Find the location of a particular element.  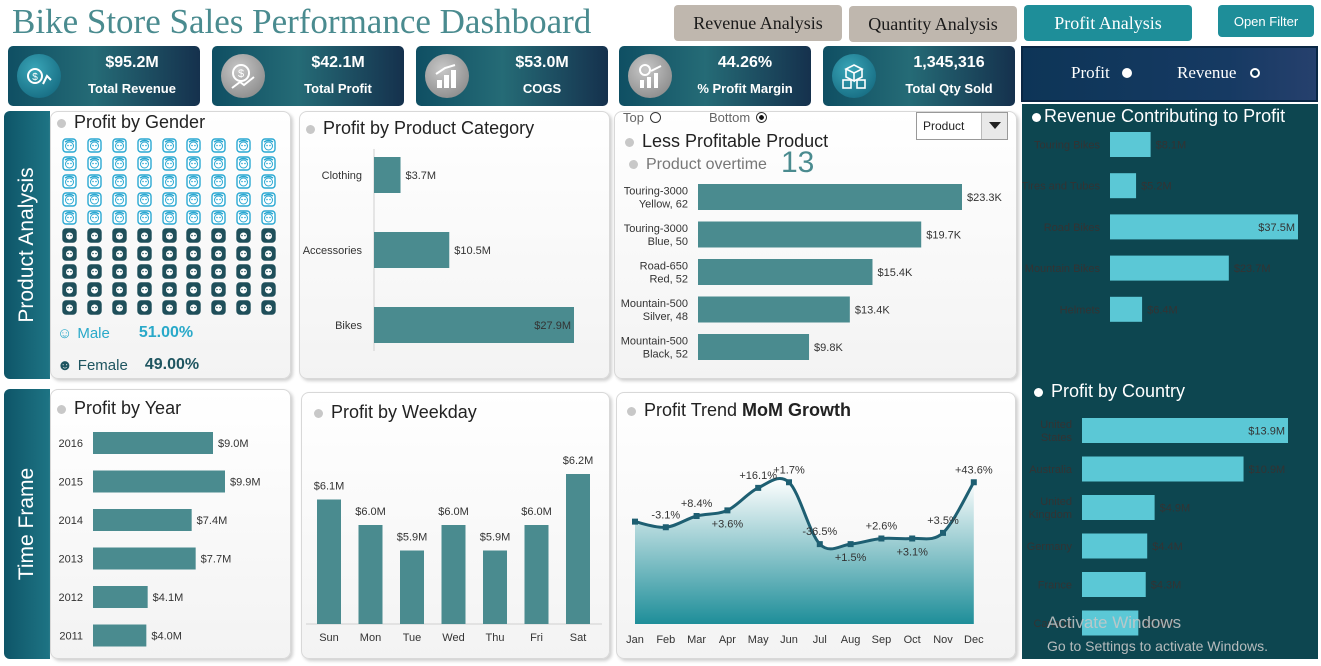

kpi-value: 1,345,316 is located at coordinates (949, 62).